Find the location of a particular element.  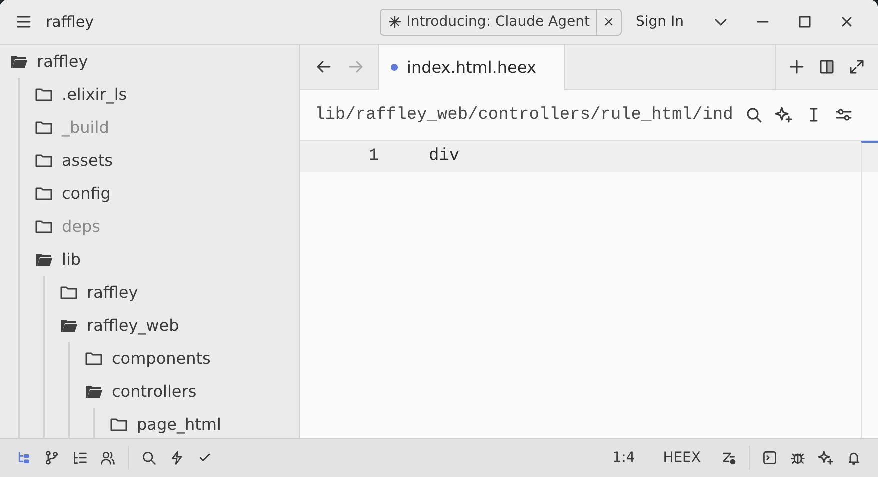

folder-item: .elixir_ls is located at coordinates (95, 94).